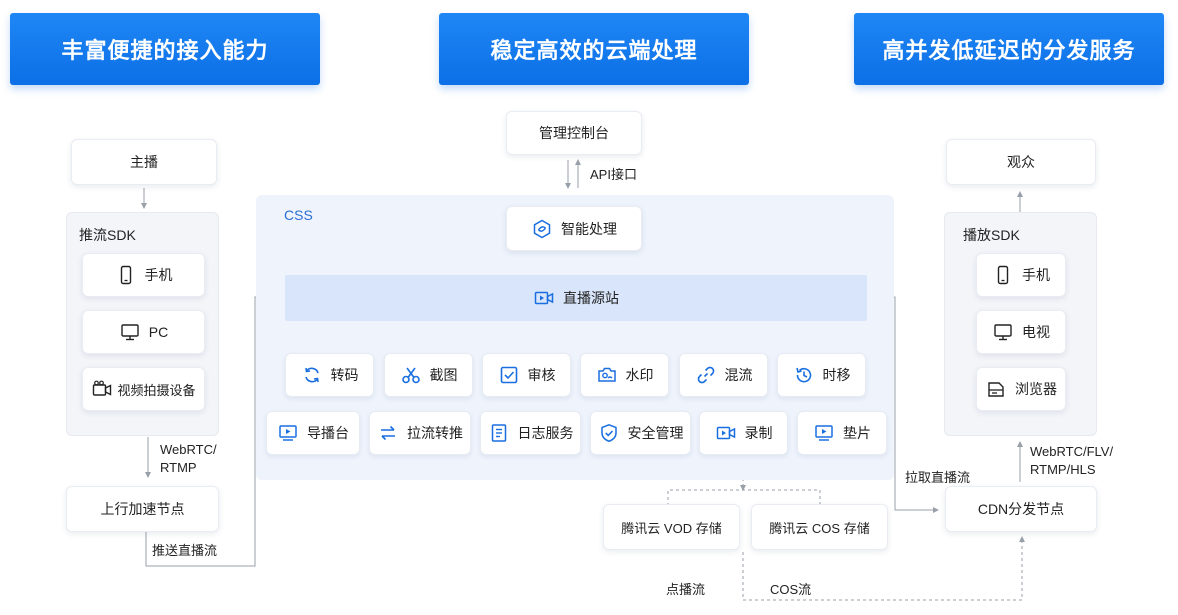  I want to click on service-screenshot-label: 截图, so click(443, 375).